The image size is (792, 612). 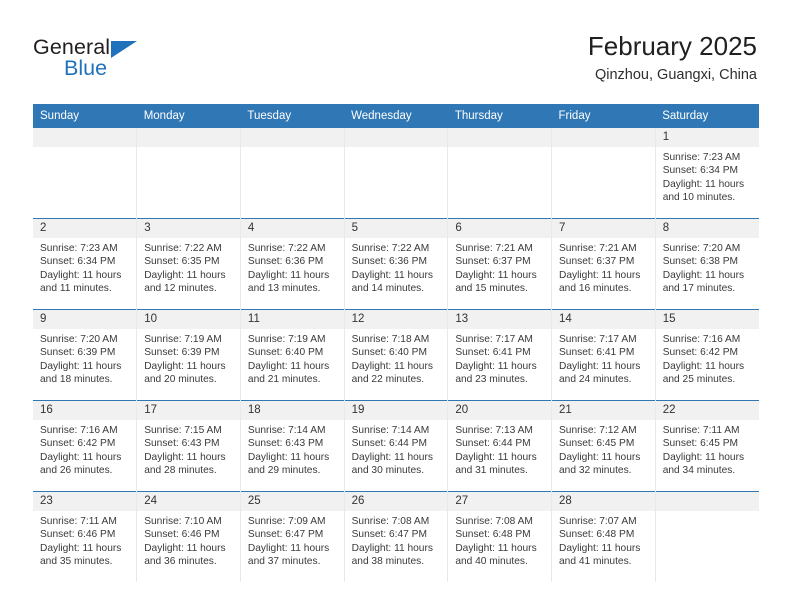 I want to click on daylight-text: Daylight: 11 hours and 28 minutes., so click(x=185, y=463).